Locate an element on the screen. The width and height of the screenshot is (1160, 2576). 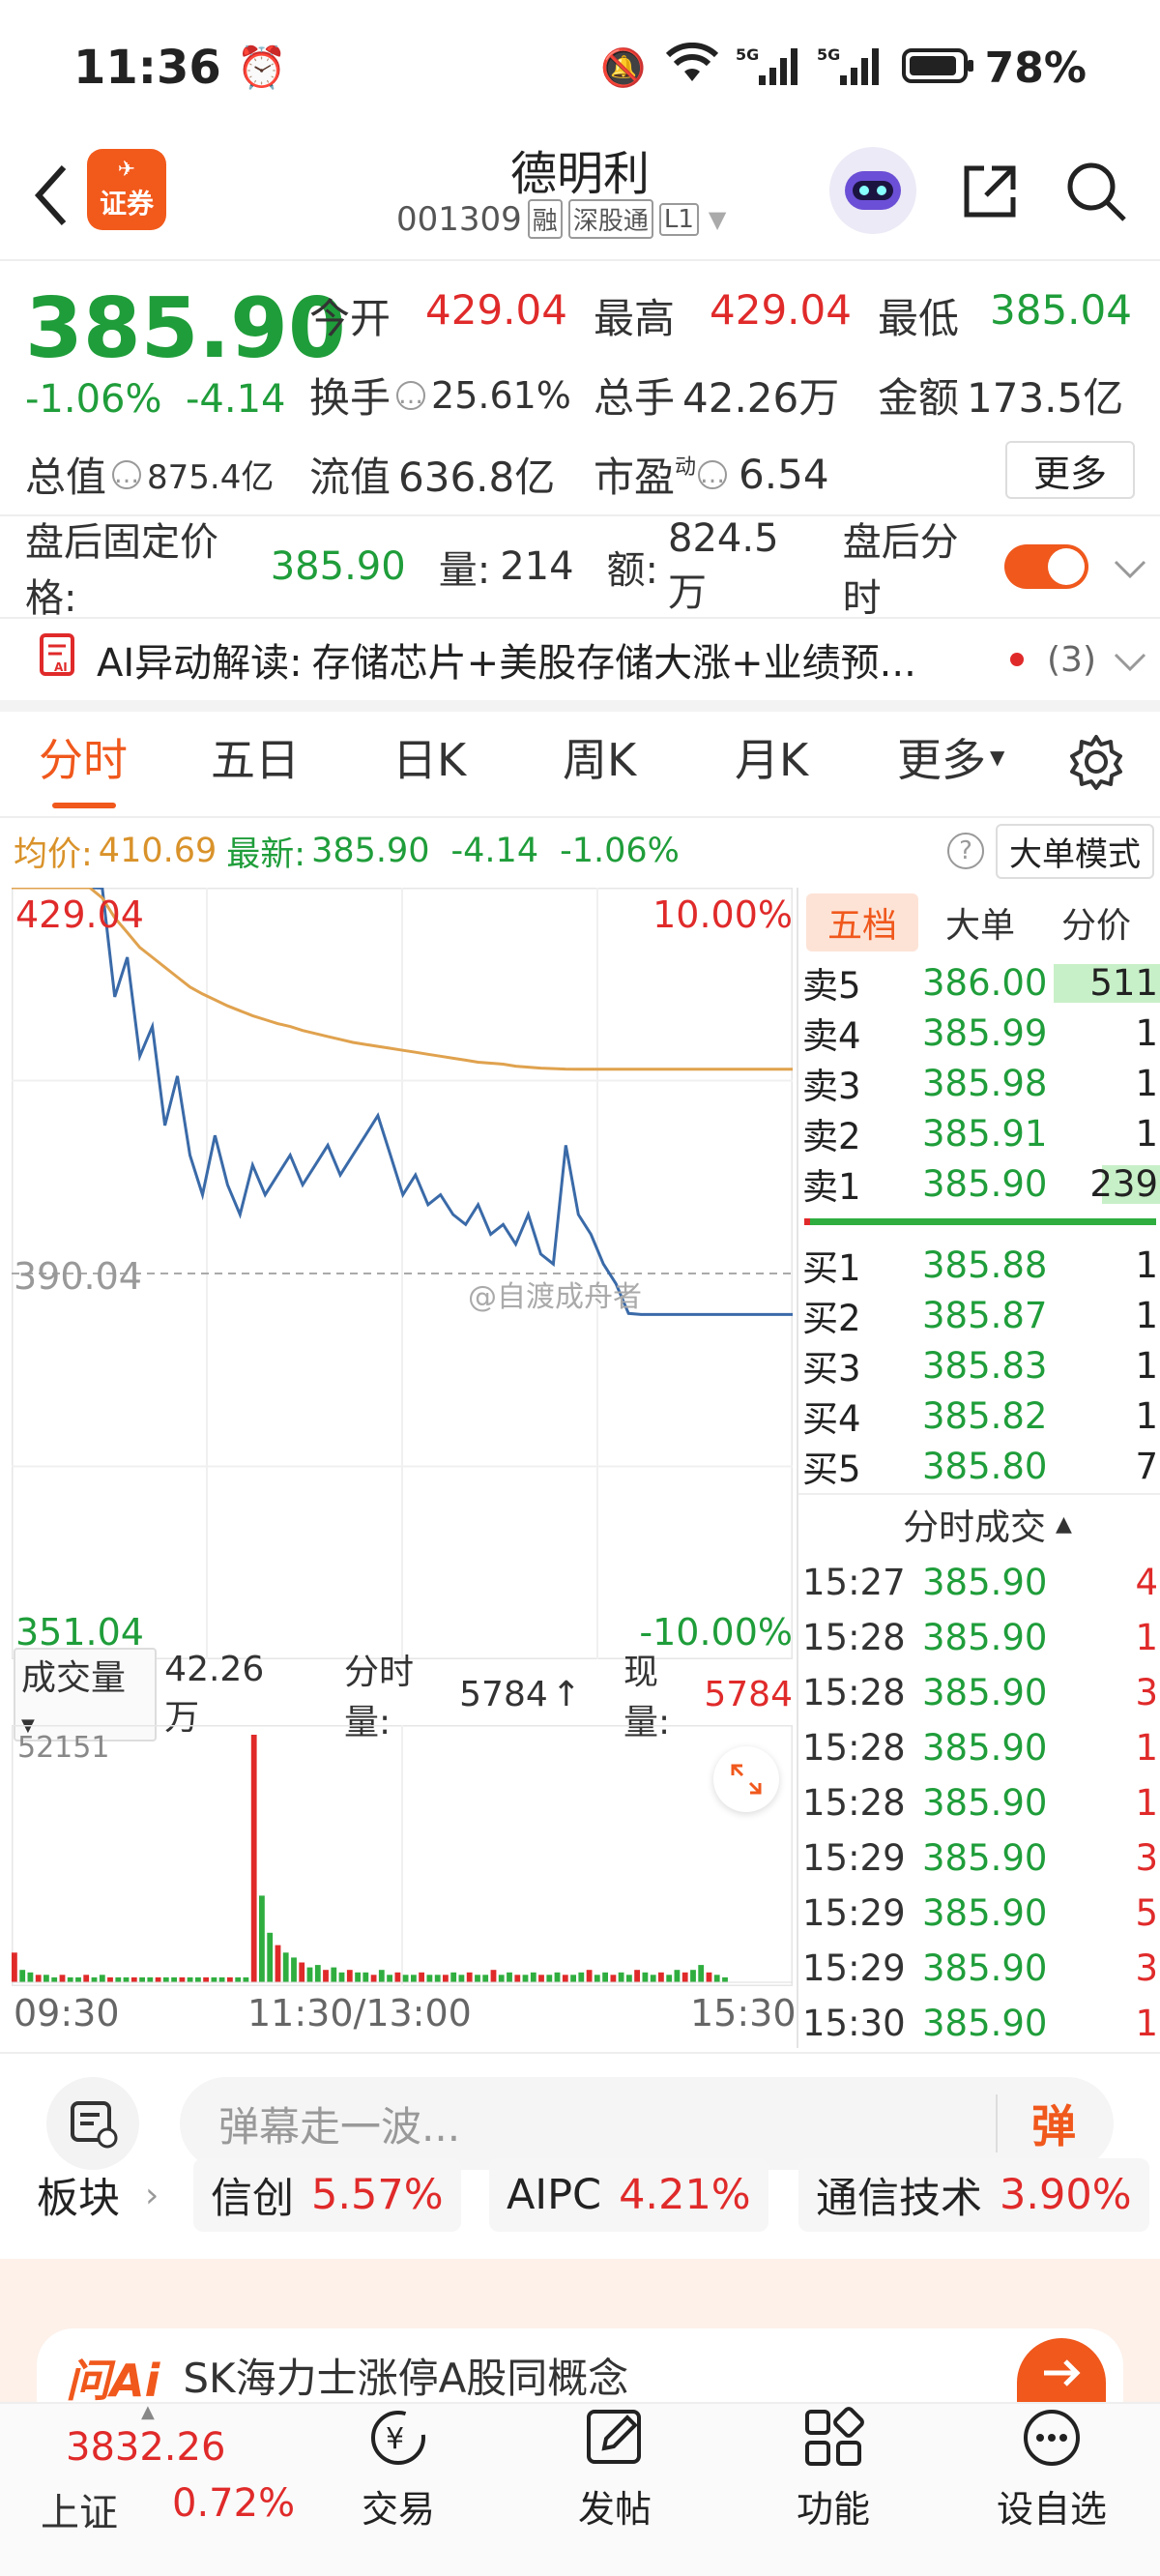
ask-label: 卖3 is located at coordinates (831, 1086).